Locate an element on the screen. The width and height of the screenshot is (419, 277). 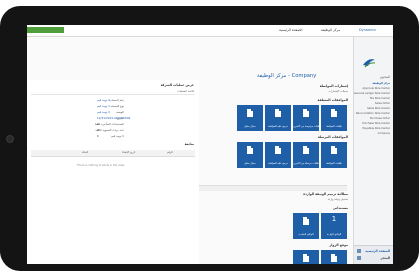
date-range-value: 12/31/2015-01/01/2009 is located at coordinates (113, 118).